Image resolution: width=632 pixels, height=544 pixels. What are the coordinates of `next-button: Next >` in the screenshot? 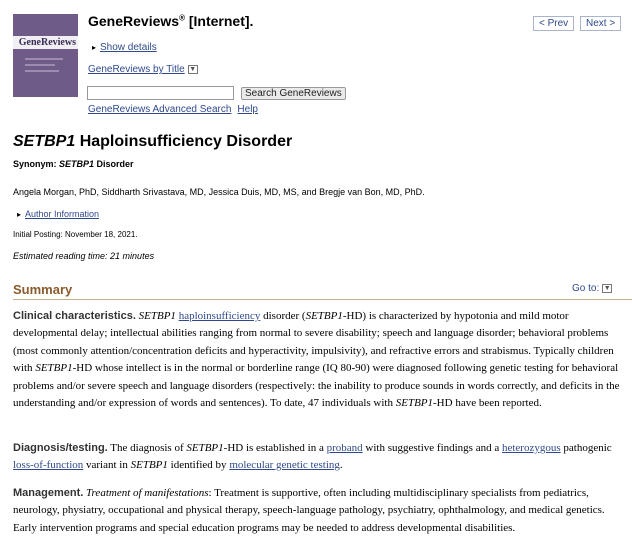 It's located at (601, 23).